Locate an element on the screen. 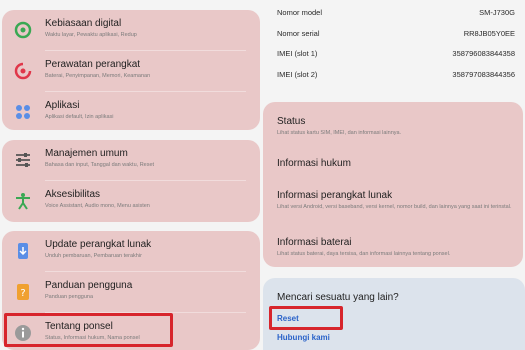 This screenshot has width=525, height=350. info-label: IMEI (slot 1) is located at coordinates (297, 53).